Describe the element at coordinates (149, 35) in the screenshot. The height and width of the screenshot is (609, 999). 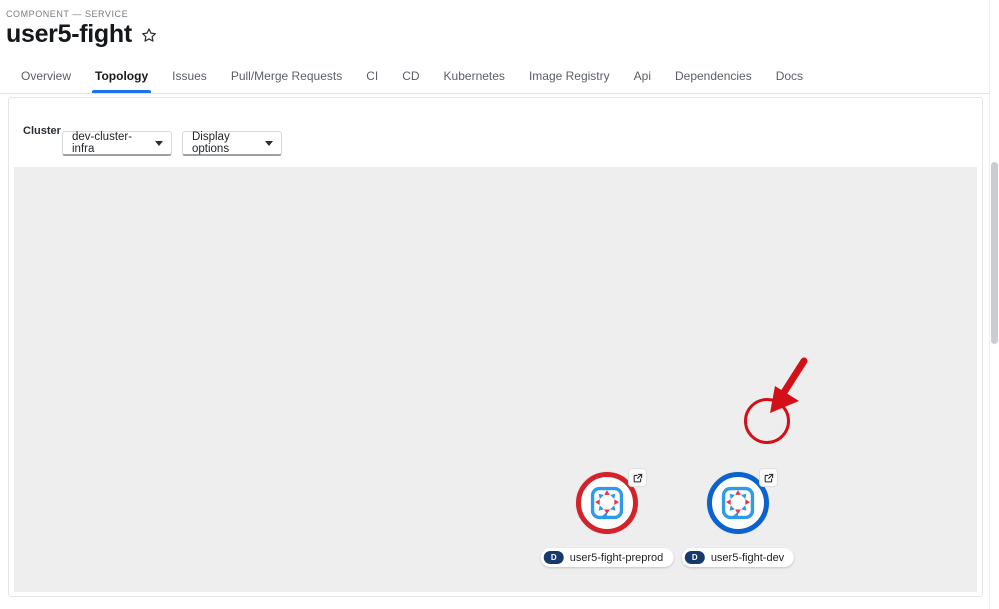
I see `star-outline-icon` at that location.